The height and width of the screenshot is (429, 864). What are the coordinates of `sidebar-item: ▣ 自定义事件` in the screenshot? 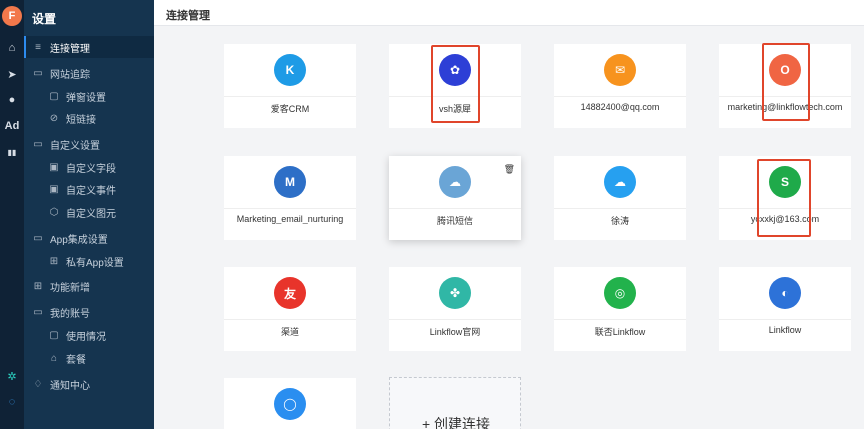 It's located at (89, 189).